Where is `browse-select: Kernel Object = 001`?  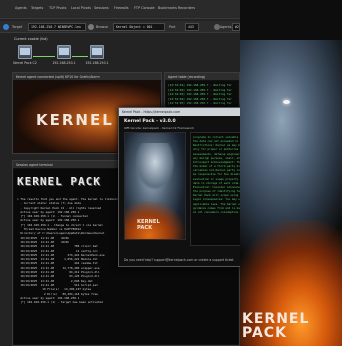
browse-select: Kernel Object = 001 is located at coordinates (139, 27).